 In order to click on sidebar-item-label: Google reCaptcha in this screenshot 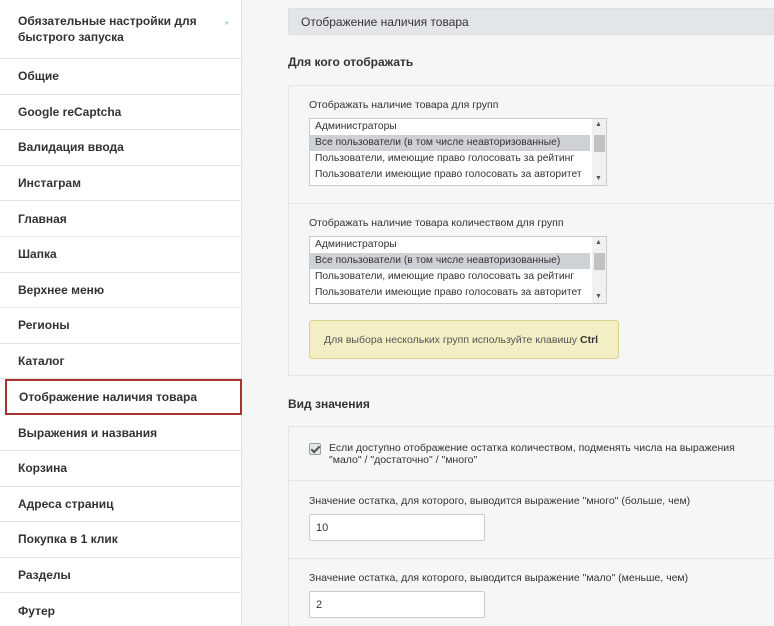, I will do `click(70, 111)`.